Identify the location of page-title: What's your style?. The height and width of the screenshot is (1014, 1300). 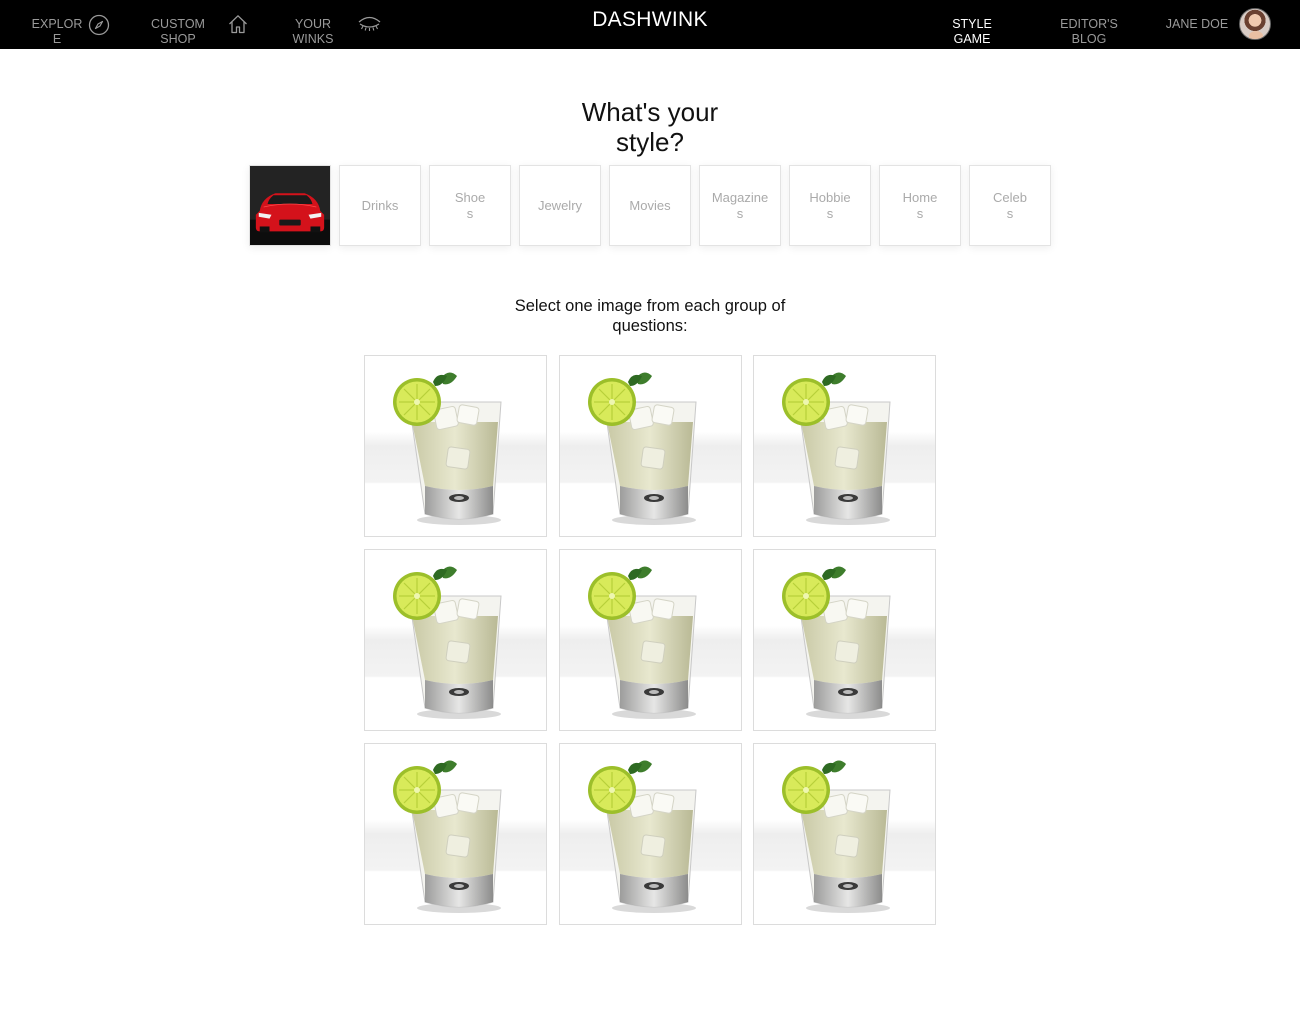
(650, 127).